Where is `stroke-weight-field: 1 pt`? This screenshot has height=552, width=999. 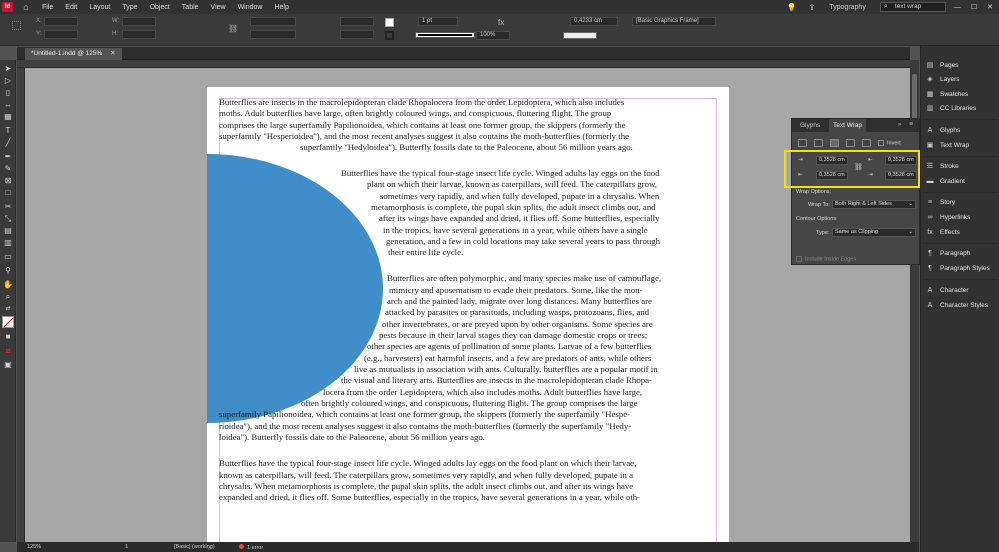 stroke-weight-field: 1 pt is located at coordinates (438, 21).